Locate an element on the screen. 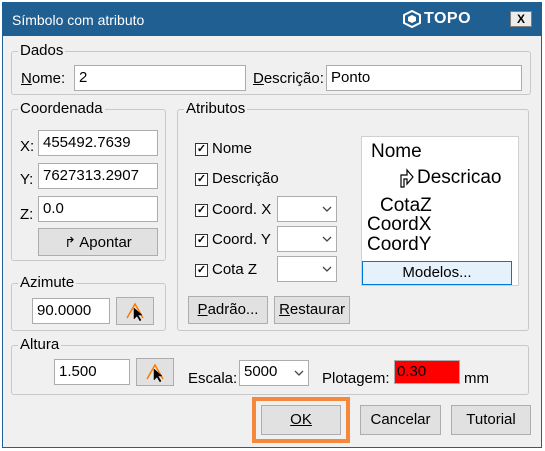 Image resolution: width=545 pixels, height=451 pixels. restaurar-label: estaurar is located at coordinates (317, 309).